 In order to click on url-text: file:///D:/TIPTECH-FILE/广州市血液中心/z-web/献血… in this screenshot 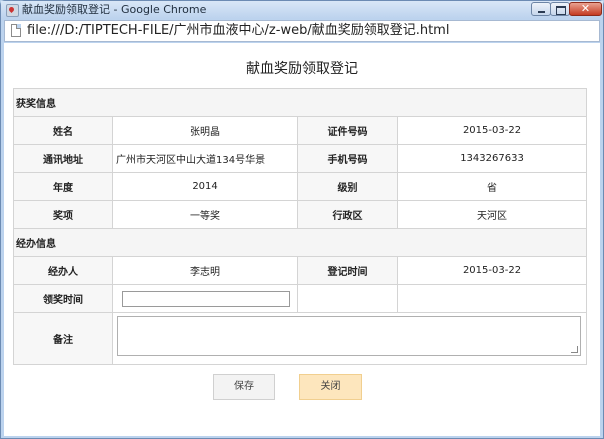, I will do `click(238, 31)`.